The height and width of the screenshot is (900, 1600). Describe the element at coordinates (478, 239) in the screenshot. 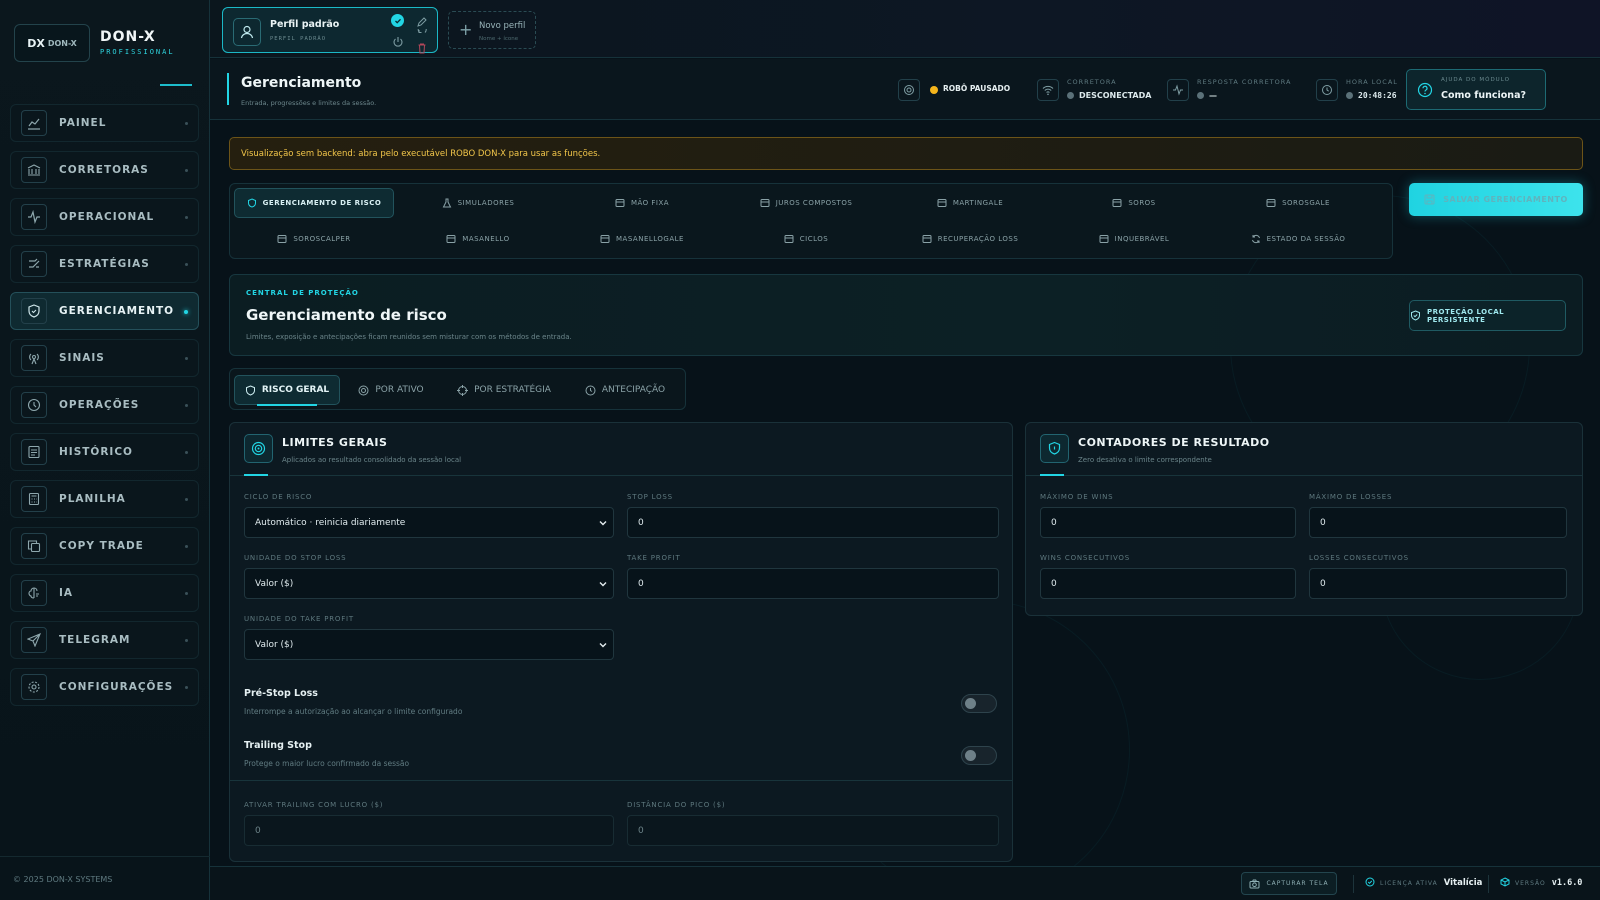

I see `tab-masanello: MASANELLO` at that location.